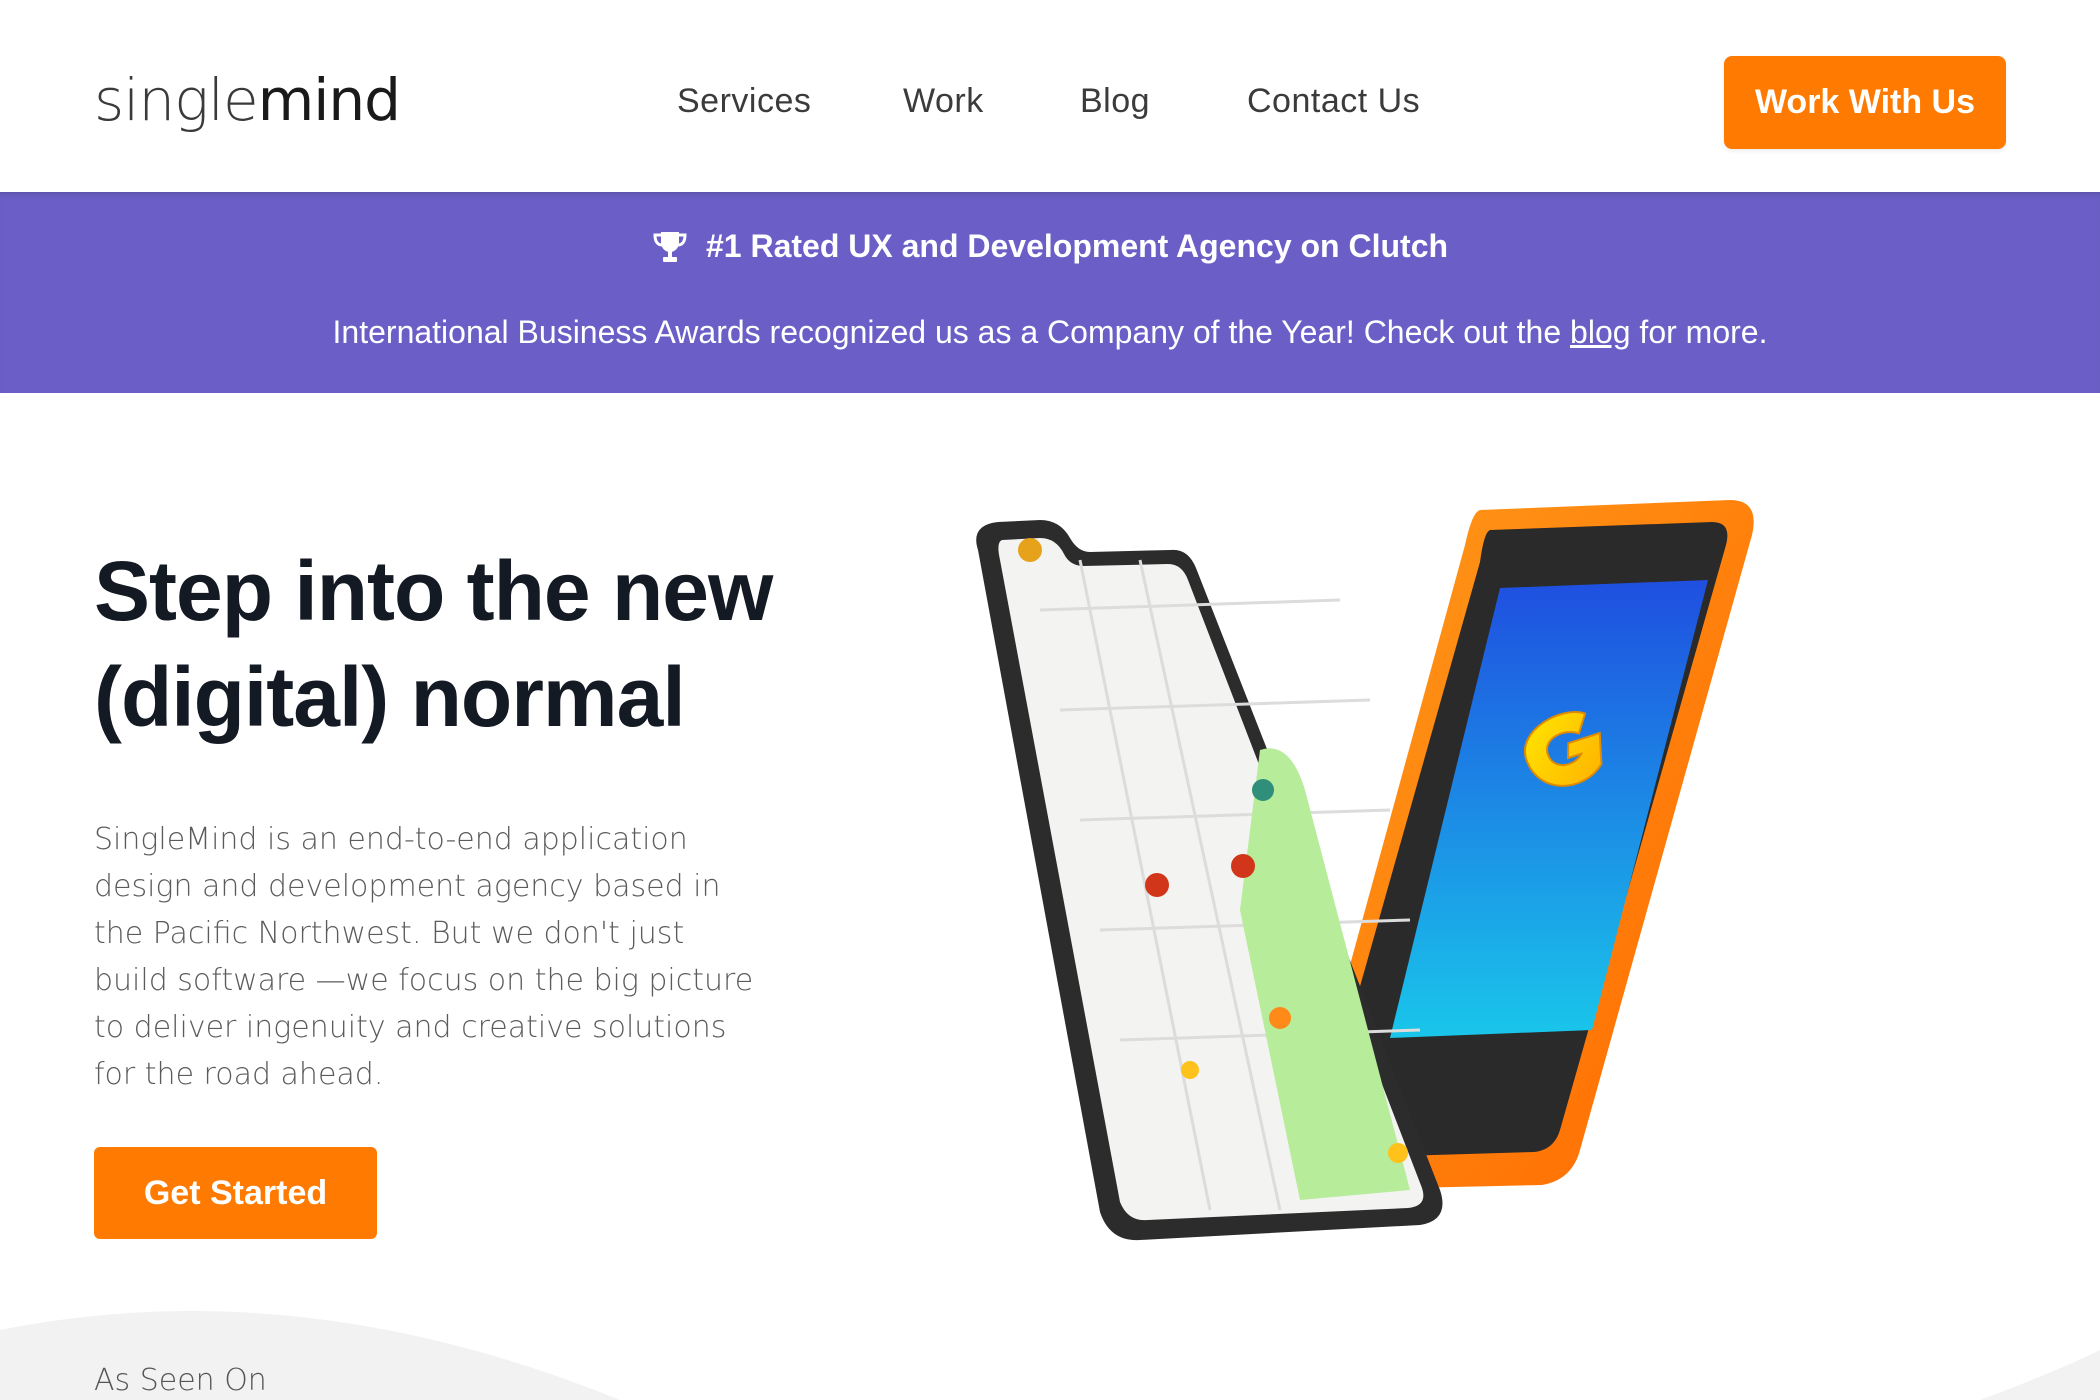 The image size is (2100, 1400). What do you see at coordinates (1600, 332) in the screenshot?
I see `banner-blog-link: blog` at bounding box center [1600, 332].